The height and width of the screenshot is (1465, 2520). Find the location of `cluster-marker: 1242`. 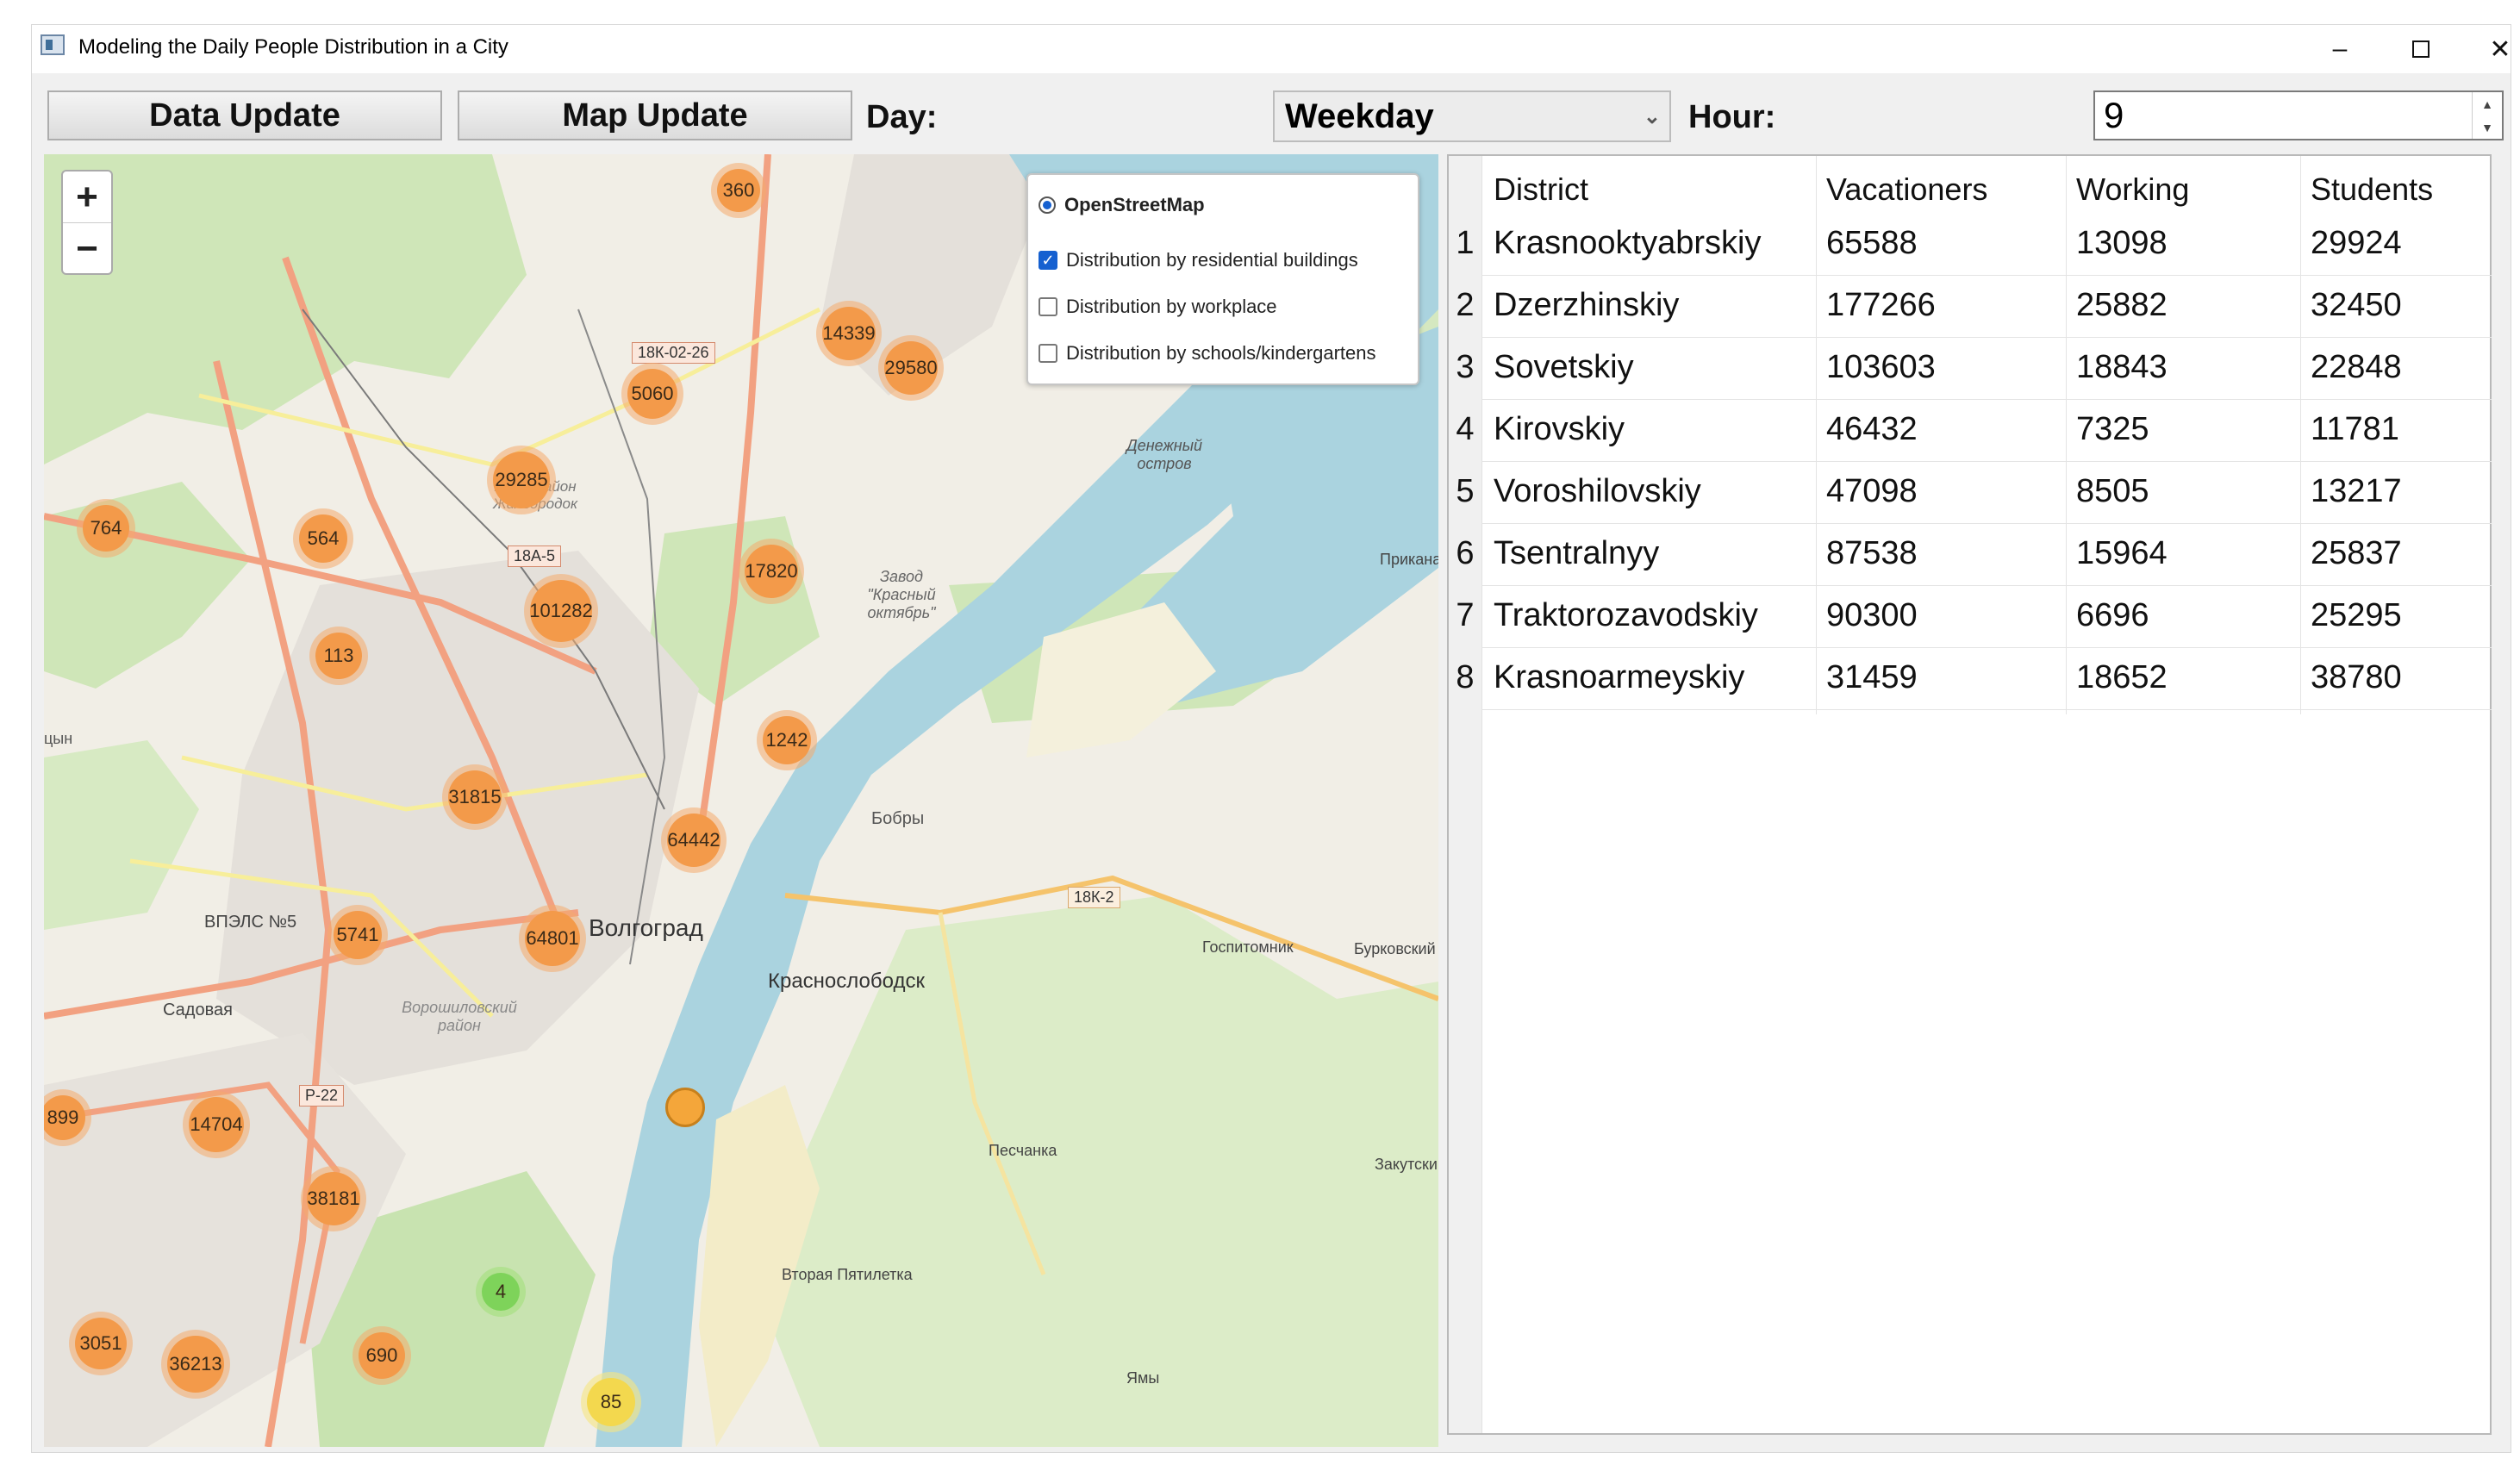

cluster-marker: 1242 is located at coordinates (787, 740).